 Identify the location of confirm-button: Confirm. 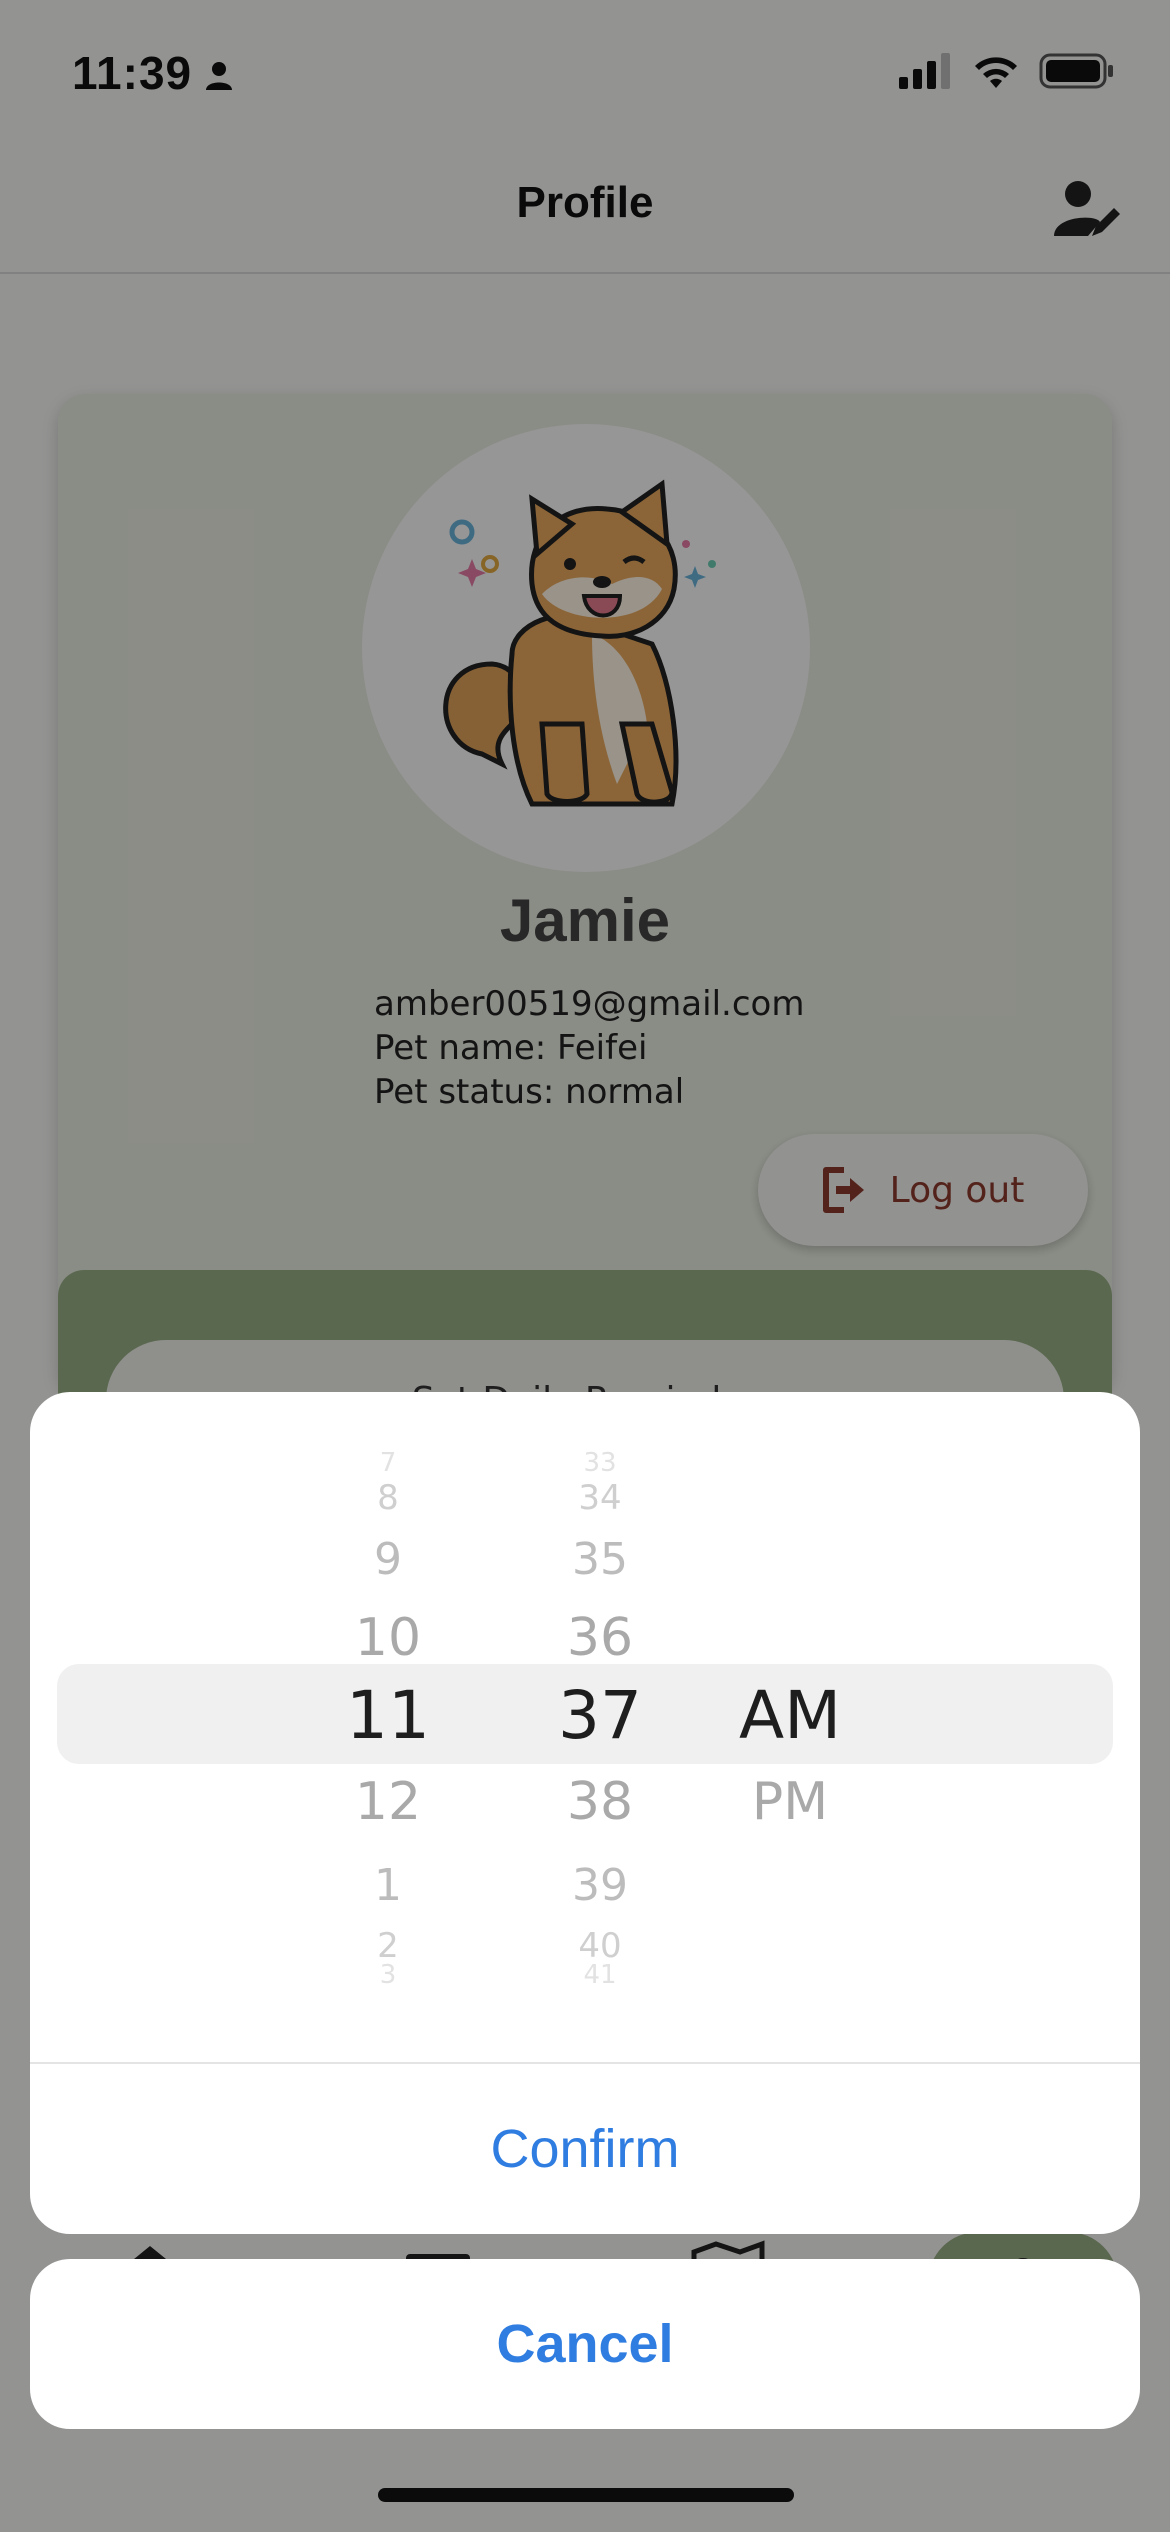
(585, 2149).